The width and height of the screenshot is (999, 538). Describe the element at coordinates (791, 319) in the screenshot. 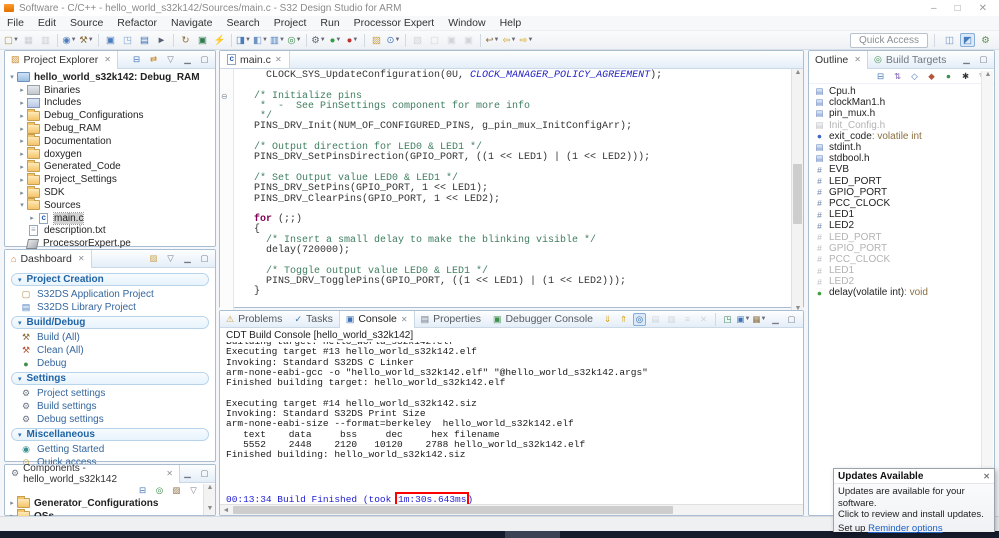

I see `maximize-view-icon: ▢` at that location.